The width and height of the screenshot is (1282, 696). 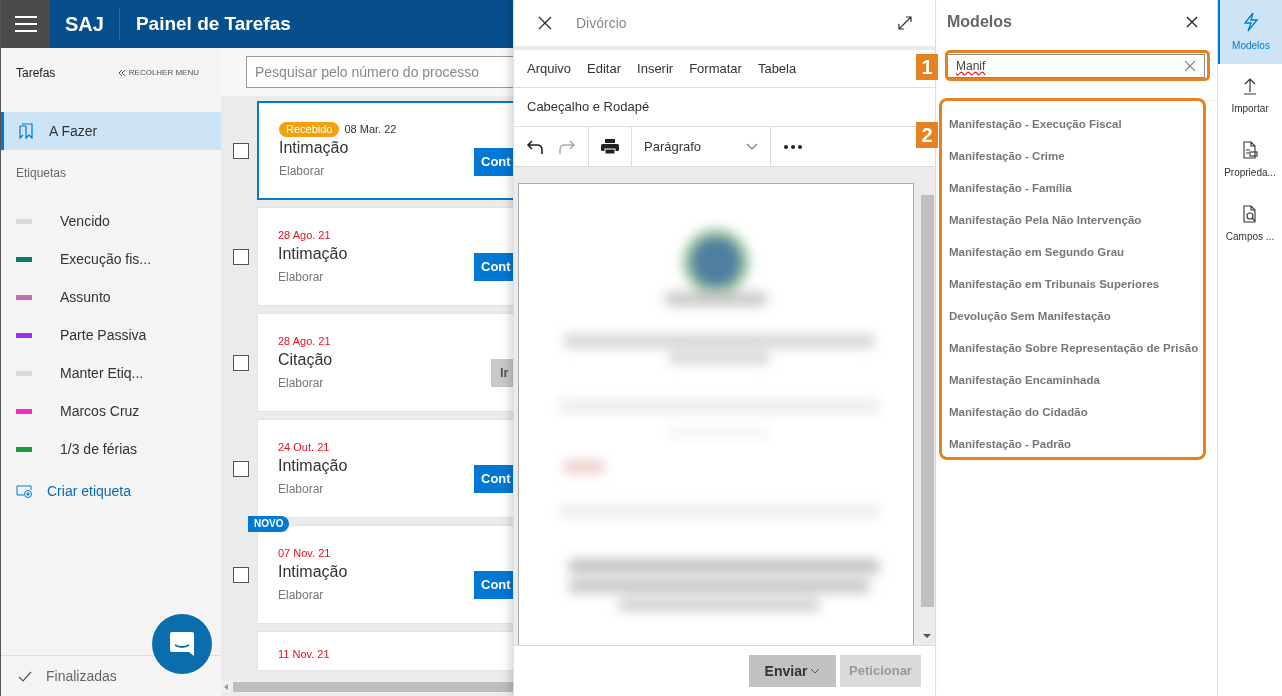 I want to click on task-date: 24 Out. 21, so click(x=304, y=447).